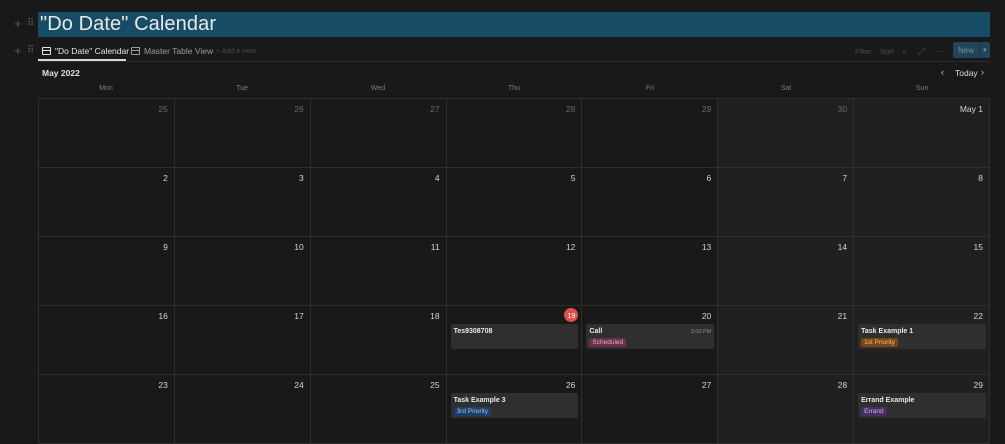  I want to click on day-number: 25, so click(435, 385).